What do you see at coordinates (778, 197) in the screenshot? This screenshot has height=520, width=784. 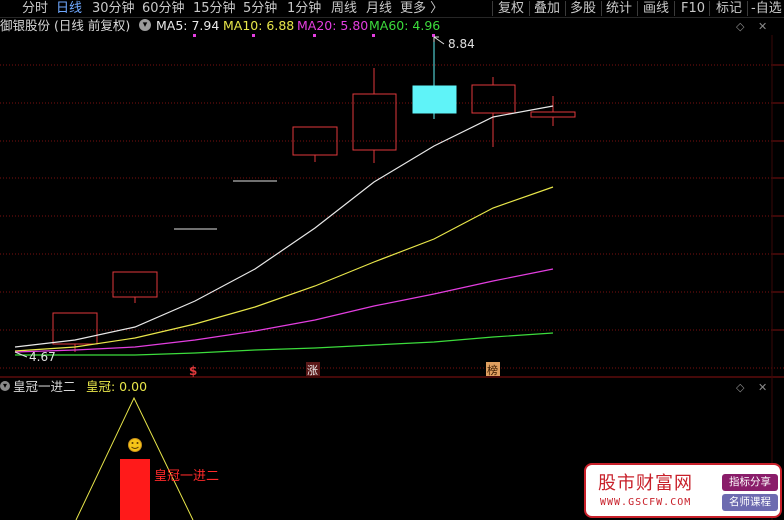 I see `y-axis-ticks` at bounding box center [778, 197].